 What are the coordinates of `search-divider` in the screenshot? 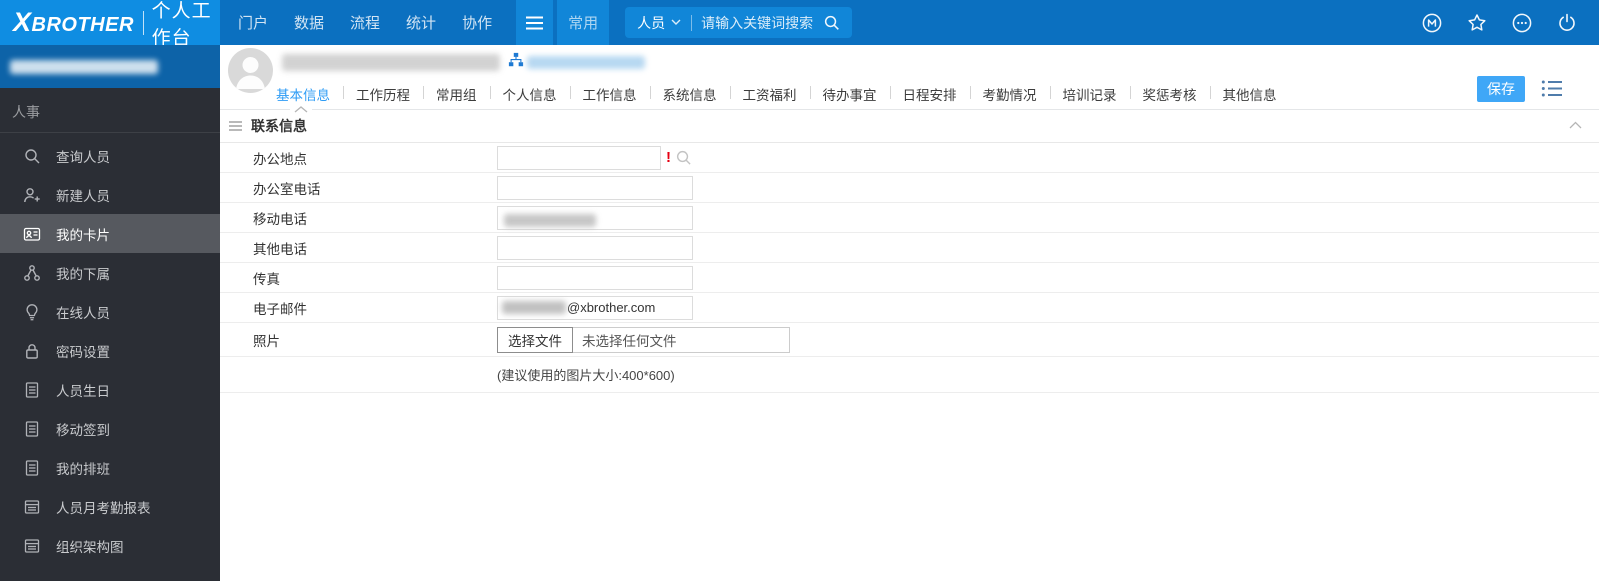 It's located at (692, 22).